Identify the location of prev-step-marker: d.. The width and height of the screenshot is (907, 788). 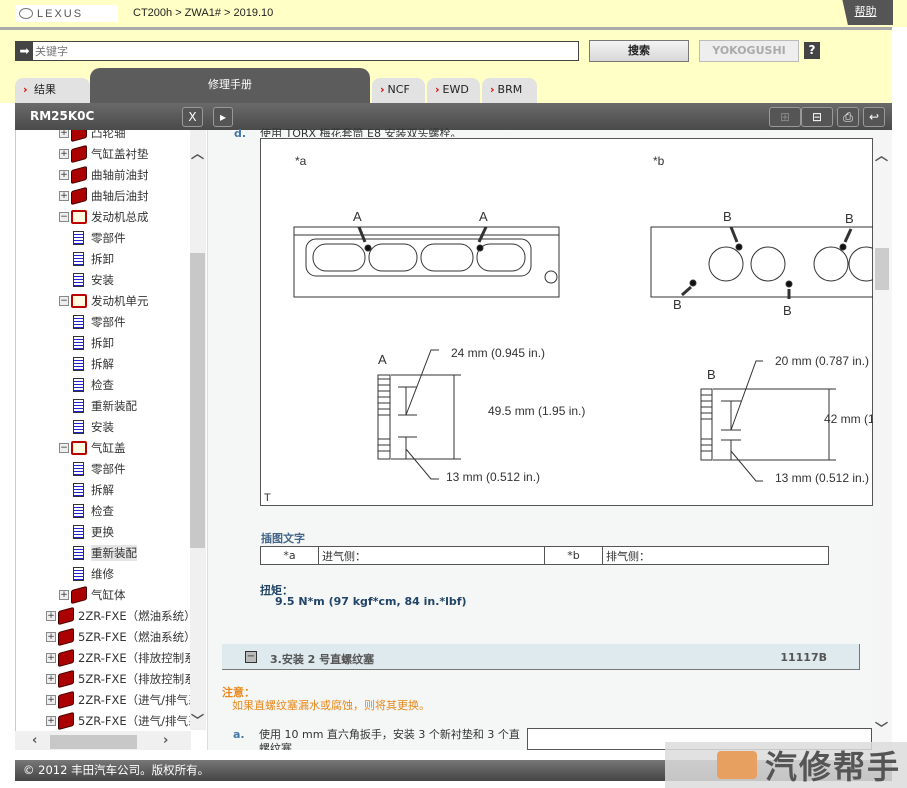
(240, 132).